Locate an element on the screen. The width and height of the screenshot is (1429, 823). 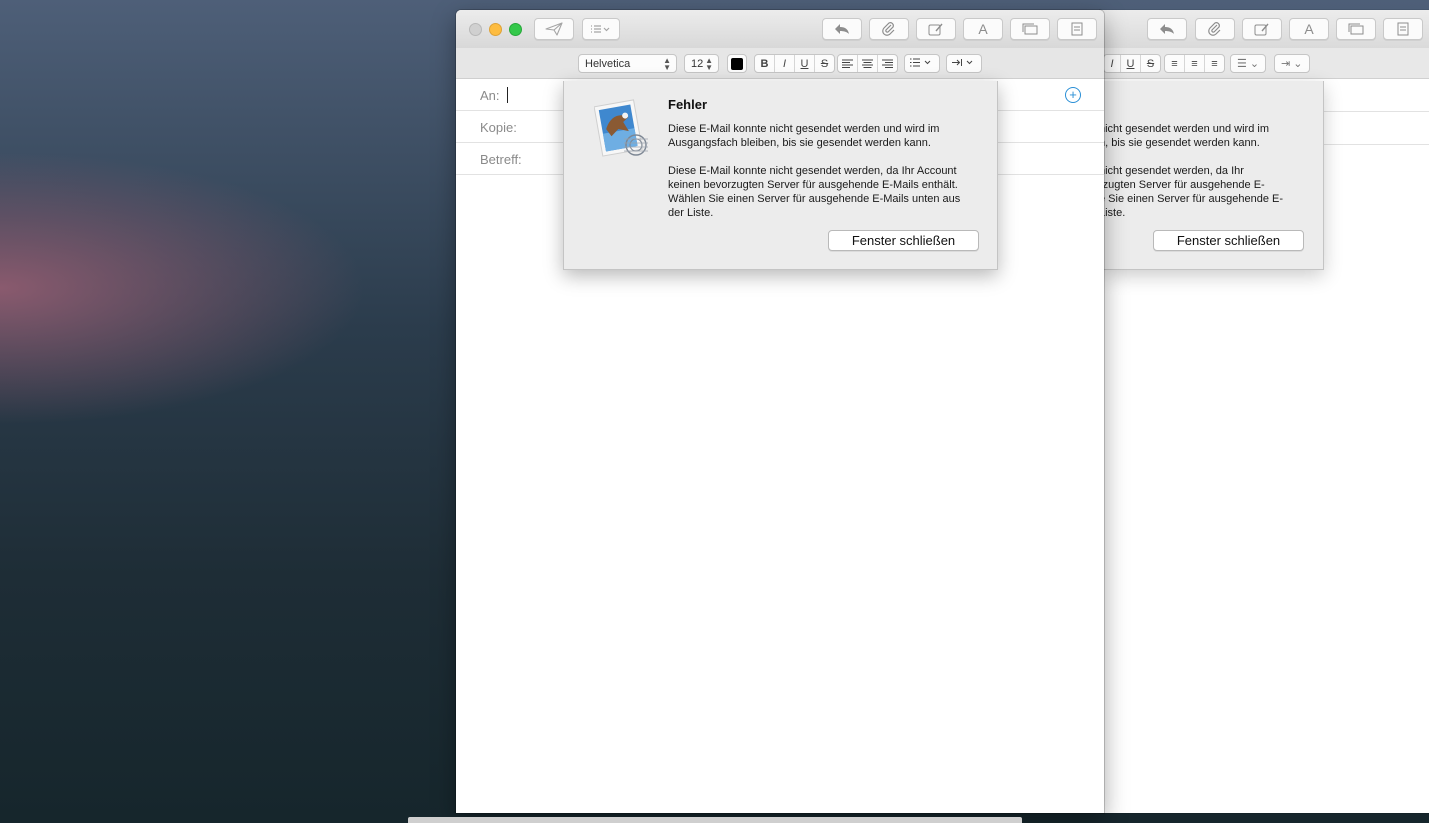
close-window-icon is located at coordinates (475, 29).